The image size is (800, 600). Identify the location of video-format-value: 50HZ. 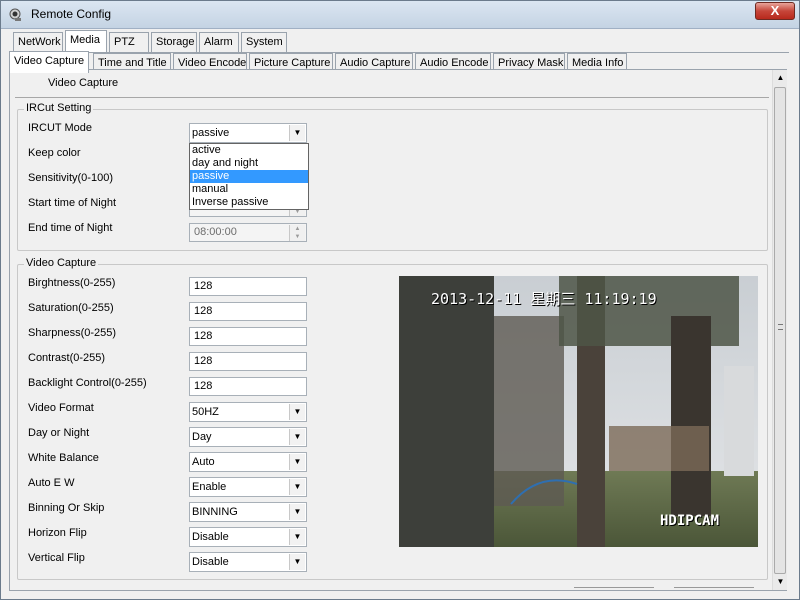
(205, 412).